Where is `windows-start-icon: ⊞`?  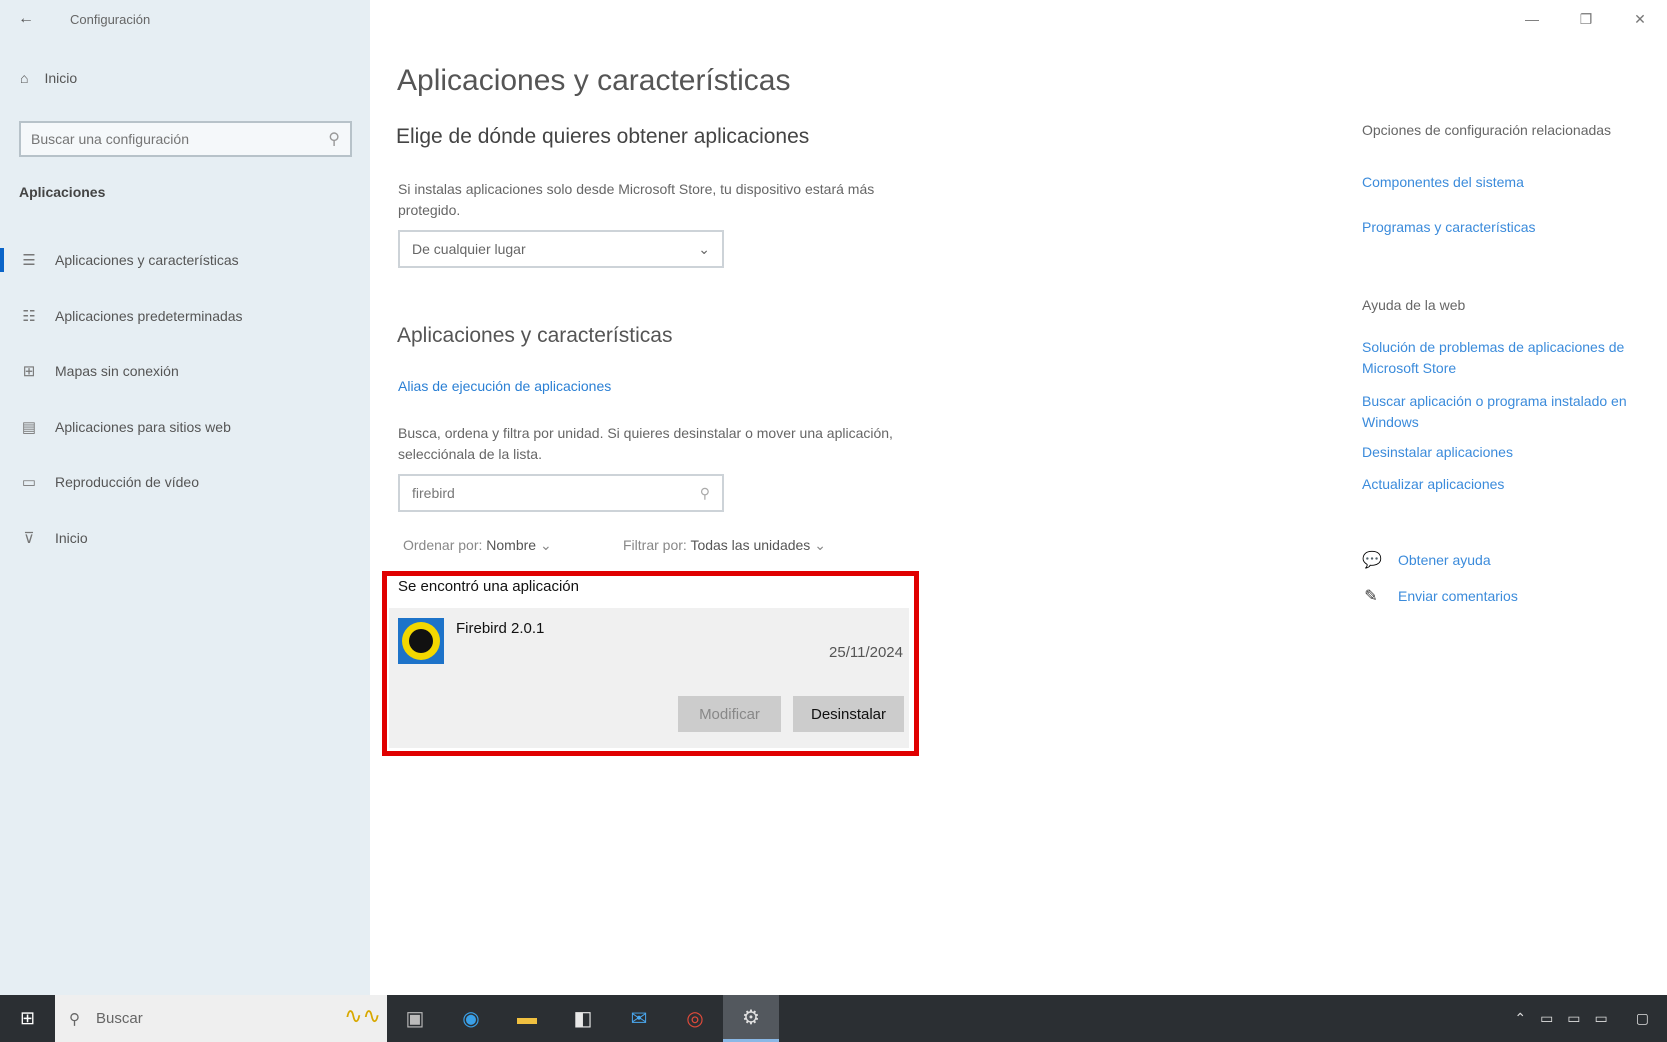 windows-start-icon: ⊞ is located at coordinates (27, 1018).